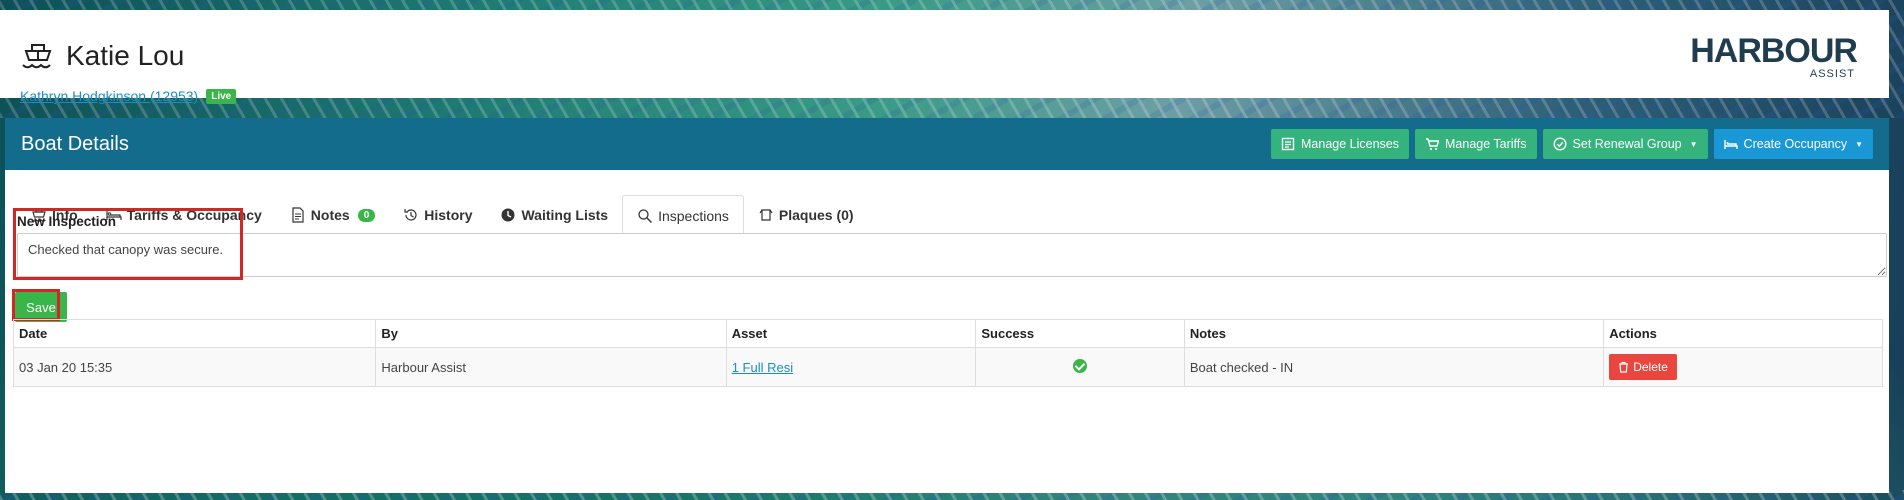 This screenshot has width=1904, height=500. What do you see at coordinates (1560, 144) in the screenshot?
I see `check-circle-icon` at bounding box center [1560, 144].